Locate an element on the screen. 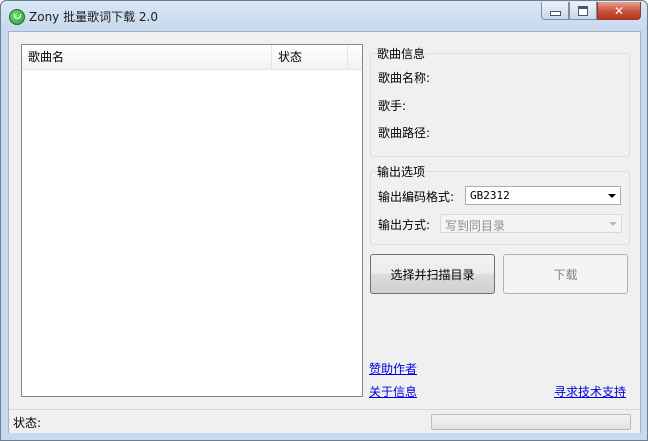 This screenshot has height=441, width=648. close-button: ✕ is located at coordinates (619, 11).